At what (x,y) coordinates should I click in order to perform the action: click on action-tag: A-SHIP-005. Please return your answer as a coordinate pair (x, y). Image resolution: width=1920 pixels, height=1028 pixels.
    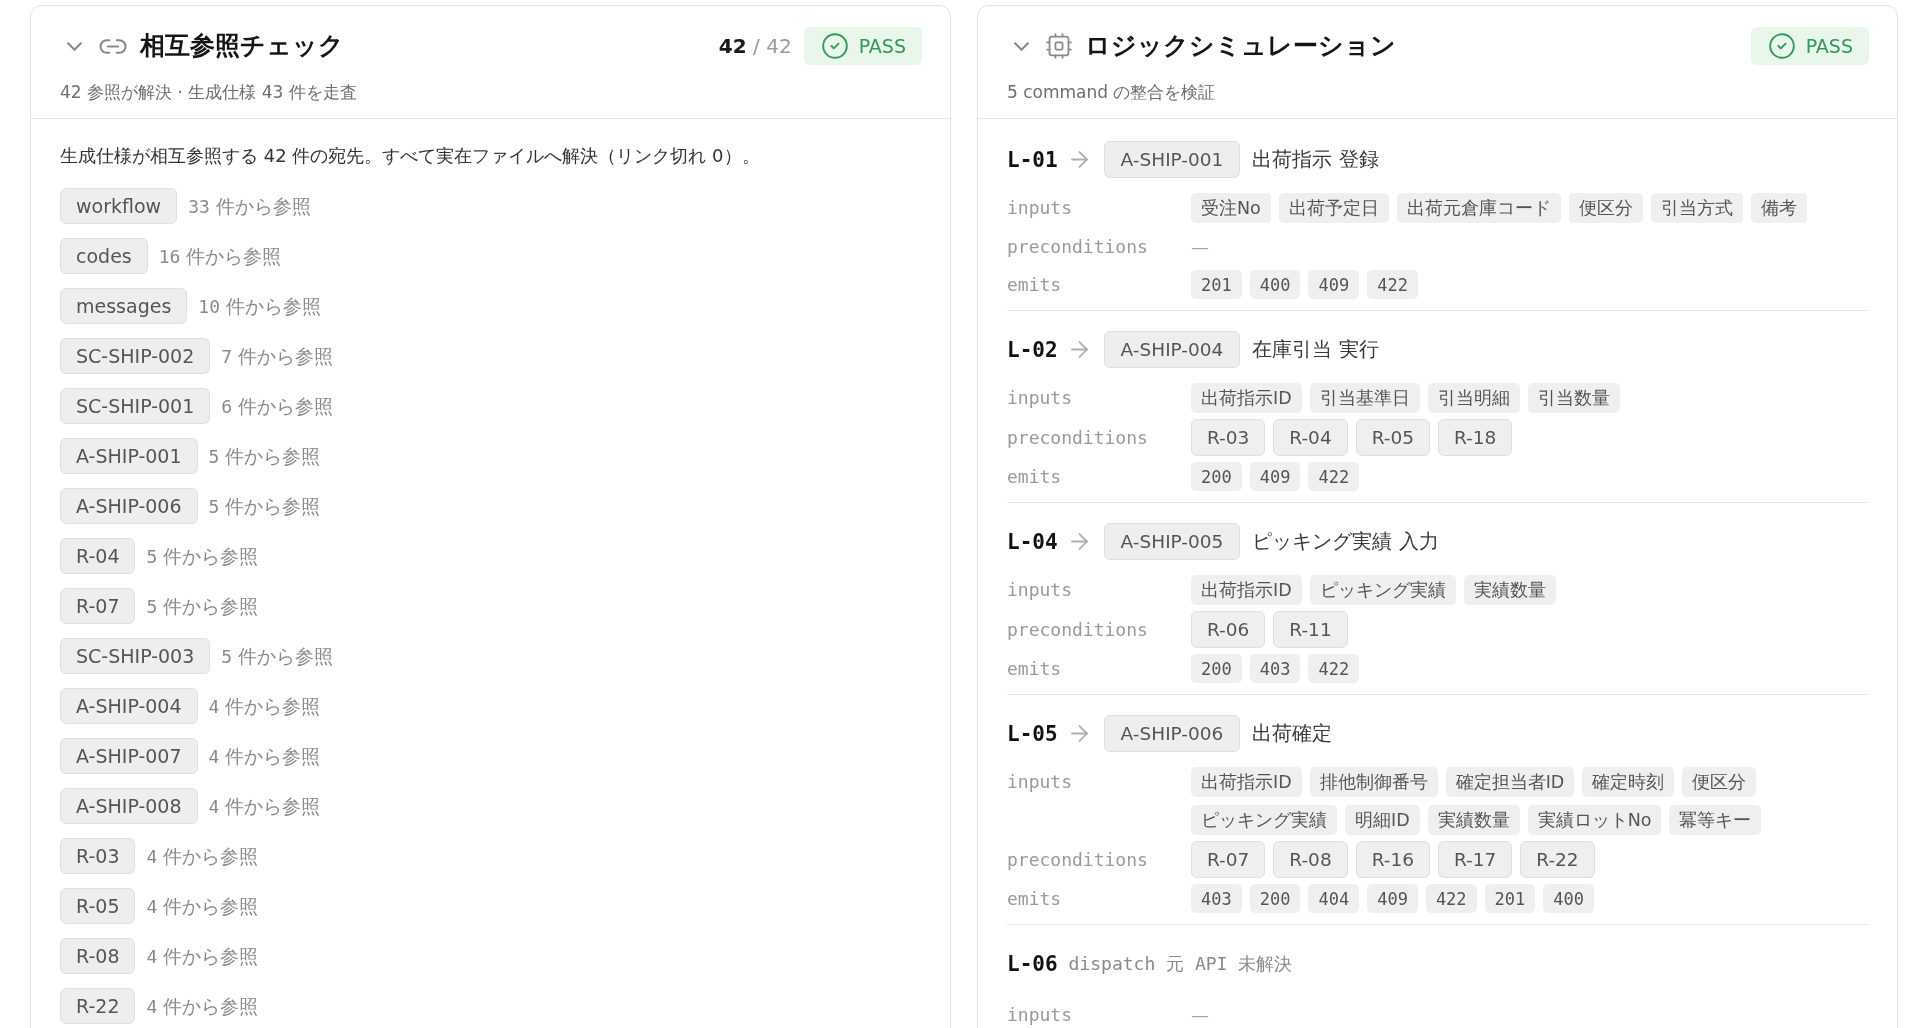
    Looking at the image, I should click on (1172, 541).